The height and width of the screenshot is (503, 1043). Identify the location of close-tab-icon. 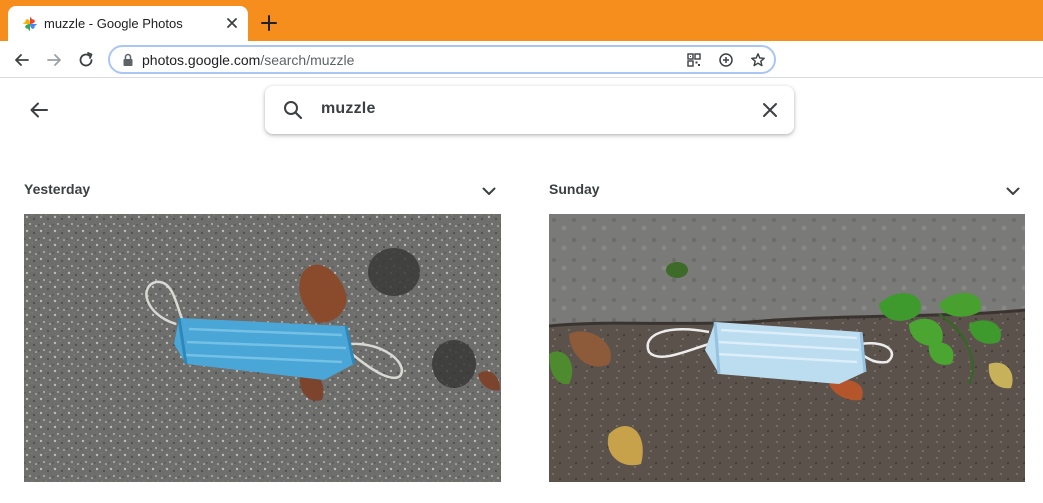
(232, 23).